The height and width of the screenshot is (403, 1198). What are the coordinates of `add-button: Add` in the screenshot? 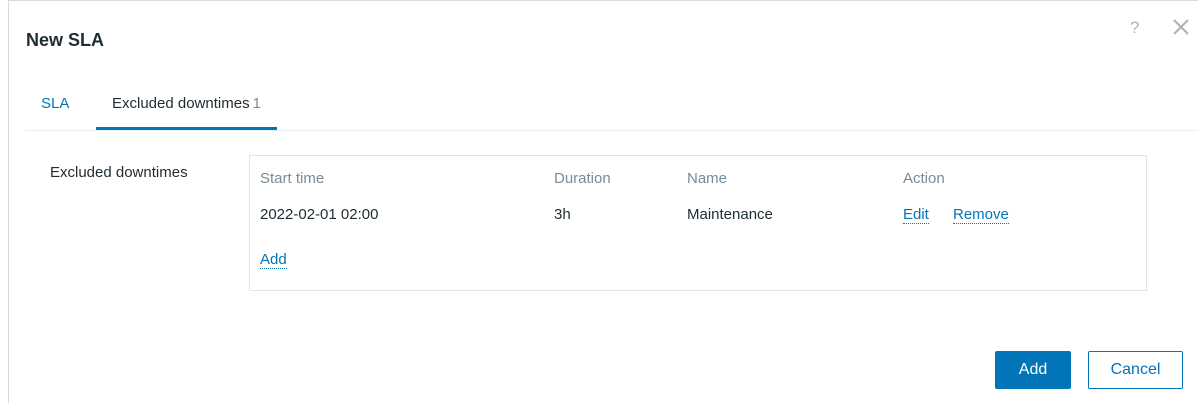 It's located at (1033, 370).